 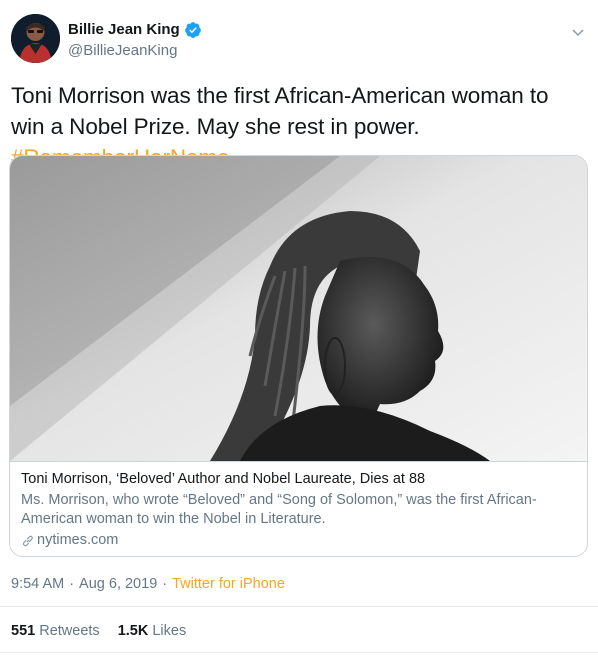 I want to click on handle: @BillieJeanKing, so click(x=135, y=51).